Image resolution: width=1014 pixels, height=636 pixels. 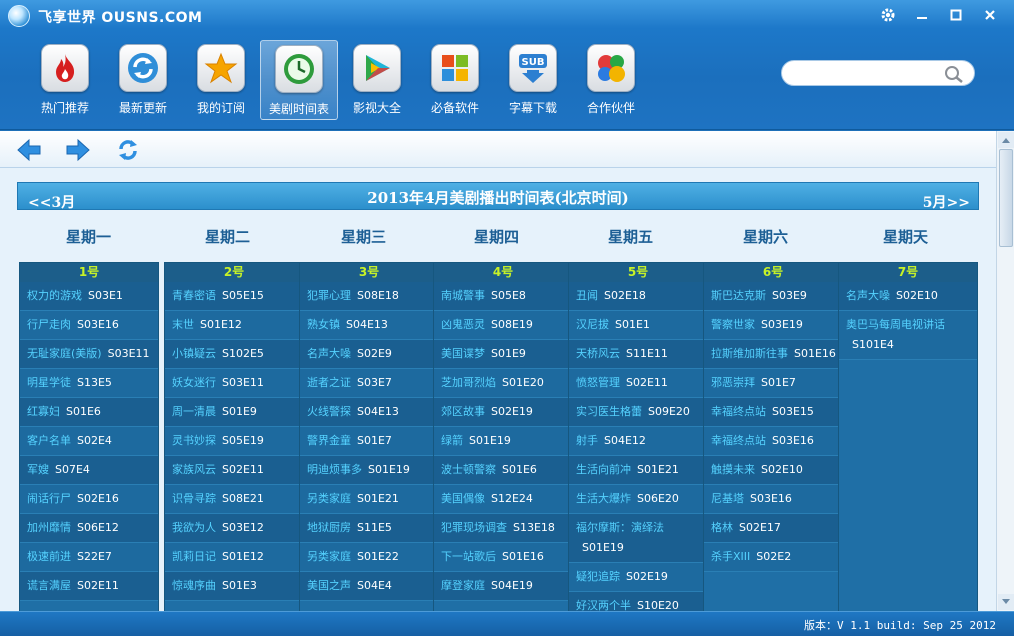 I want to click on show-title-link: 丑闻, so click(x=587, y=295).